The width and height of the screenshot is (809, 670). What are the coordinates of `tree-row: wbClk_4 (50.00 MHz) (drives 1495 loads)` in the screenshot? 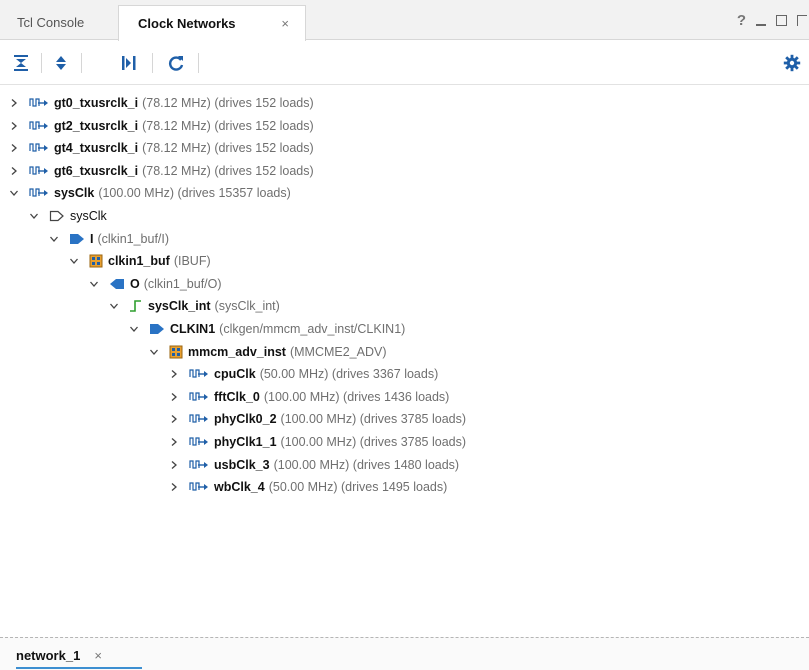 It's located at (404, 487).